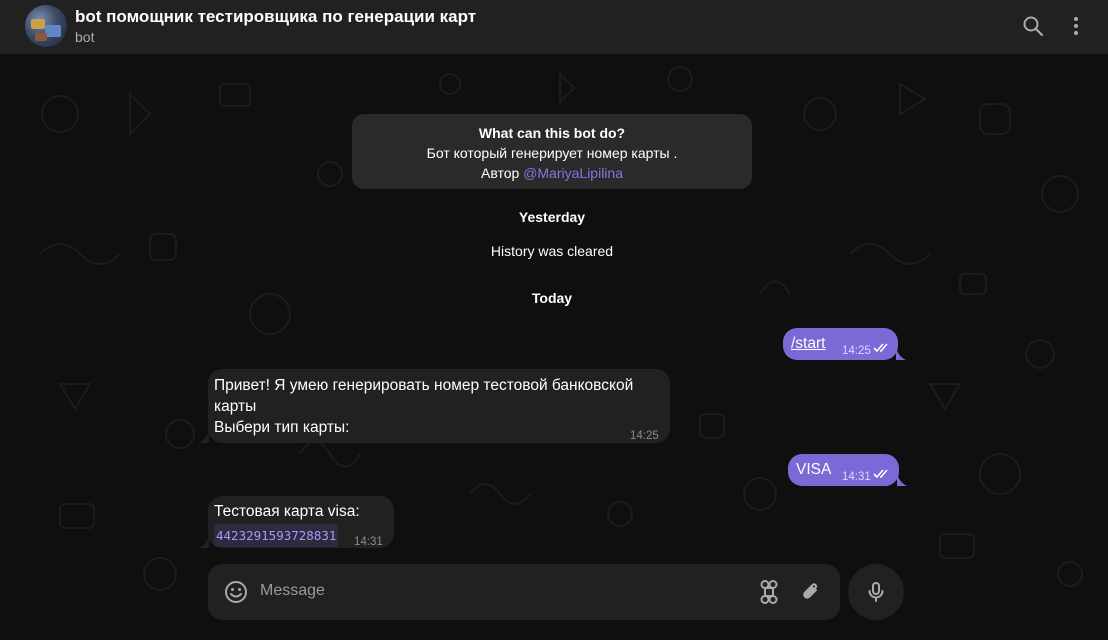 This screenshot has height=640, width=1108. Describe the element at coordinates (287, 511) in the screenshot. I see `message-text: Тестовая карта visa:` at that location.